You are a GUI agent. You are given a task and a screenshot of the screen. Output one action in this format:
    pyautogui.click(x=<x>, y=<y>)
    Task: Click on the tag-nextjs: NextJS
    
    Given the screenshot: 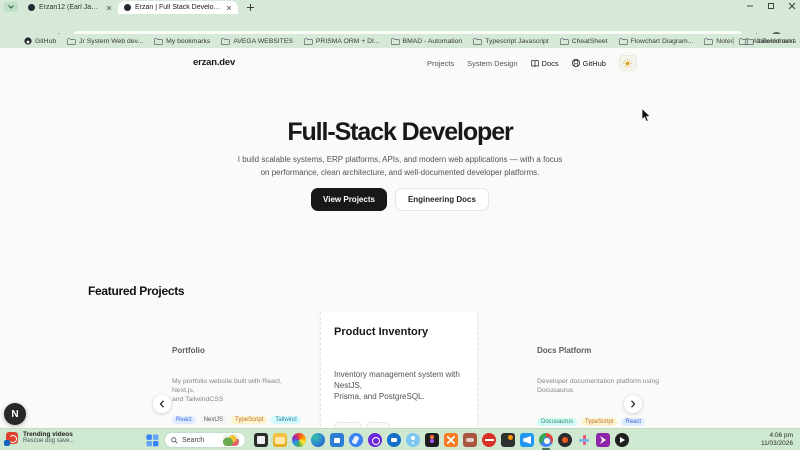 What is the action you would take?
    pyautogui.click(x=213, y=420)
    